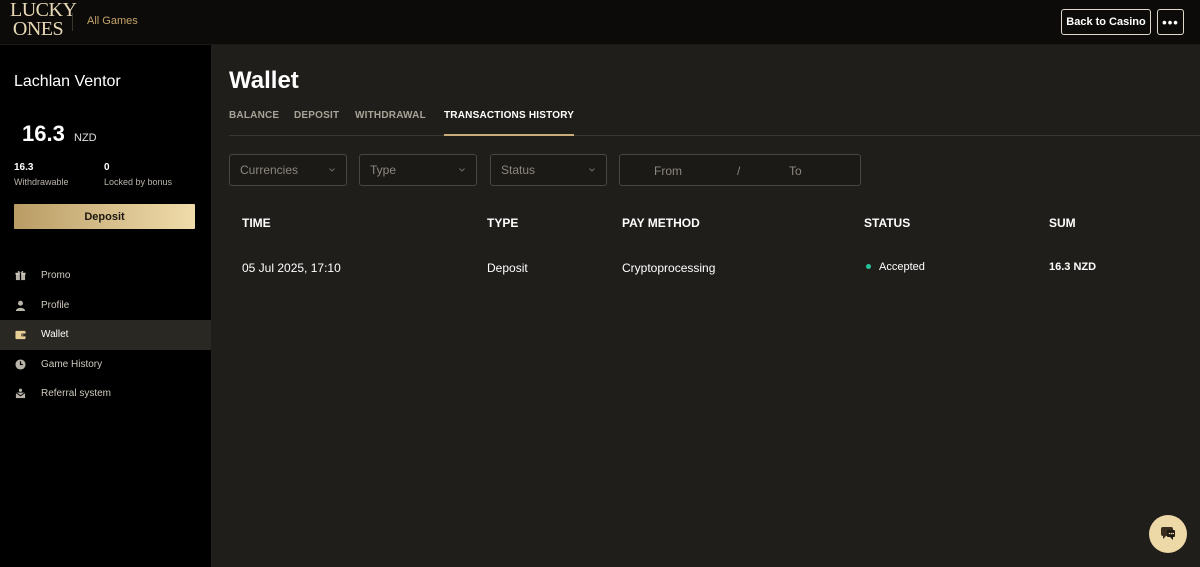 This screenshot has height=567, width=1200. I want to click on all-games-link: All Games, so click(112, 21).